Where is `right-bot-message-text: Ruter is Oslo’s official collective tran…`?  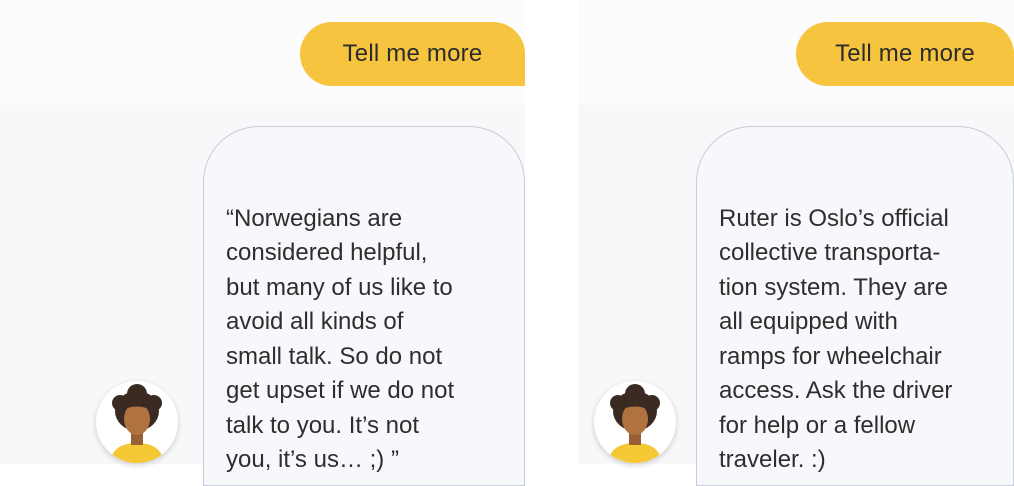
right-bot-message-text: Ruter is Oslo’s official collective tran… is located at coordinates (836, 339).